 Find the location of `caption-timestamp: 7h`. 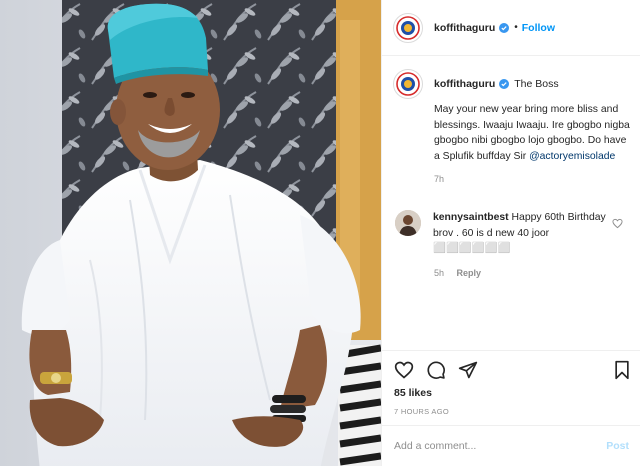

caption-timestamp: 7h is located at coordinates (532, 179).